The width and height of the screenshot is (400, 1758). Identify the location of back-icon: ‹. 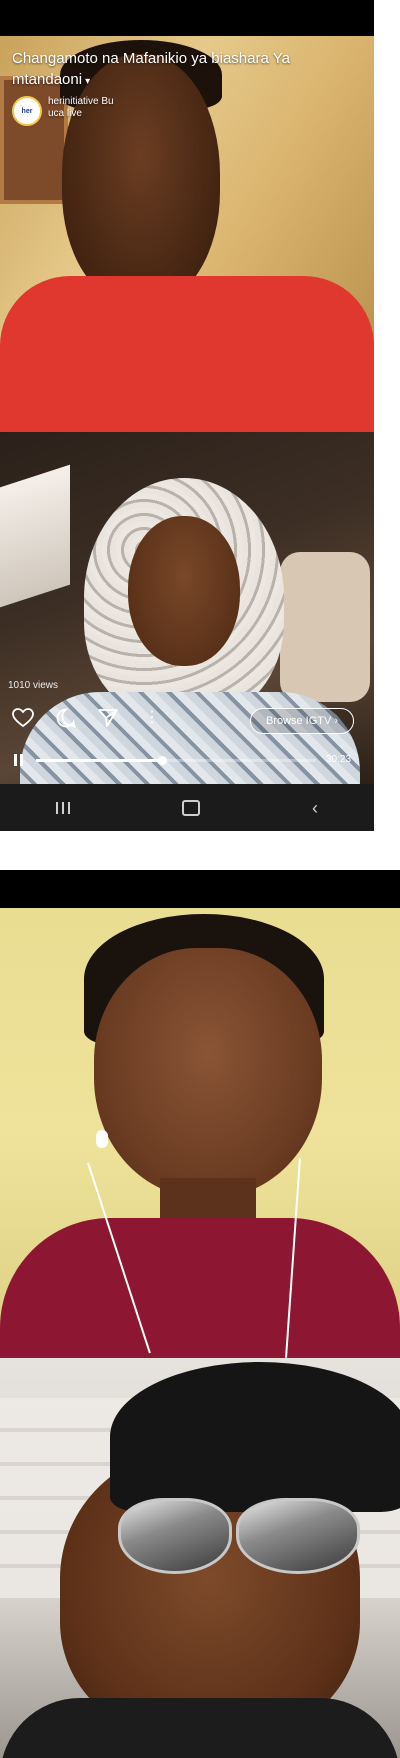
(315, 808).